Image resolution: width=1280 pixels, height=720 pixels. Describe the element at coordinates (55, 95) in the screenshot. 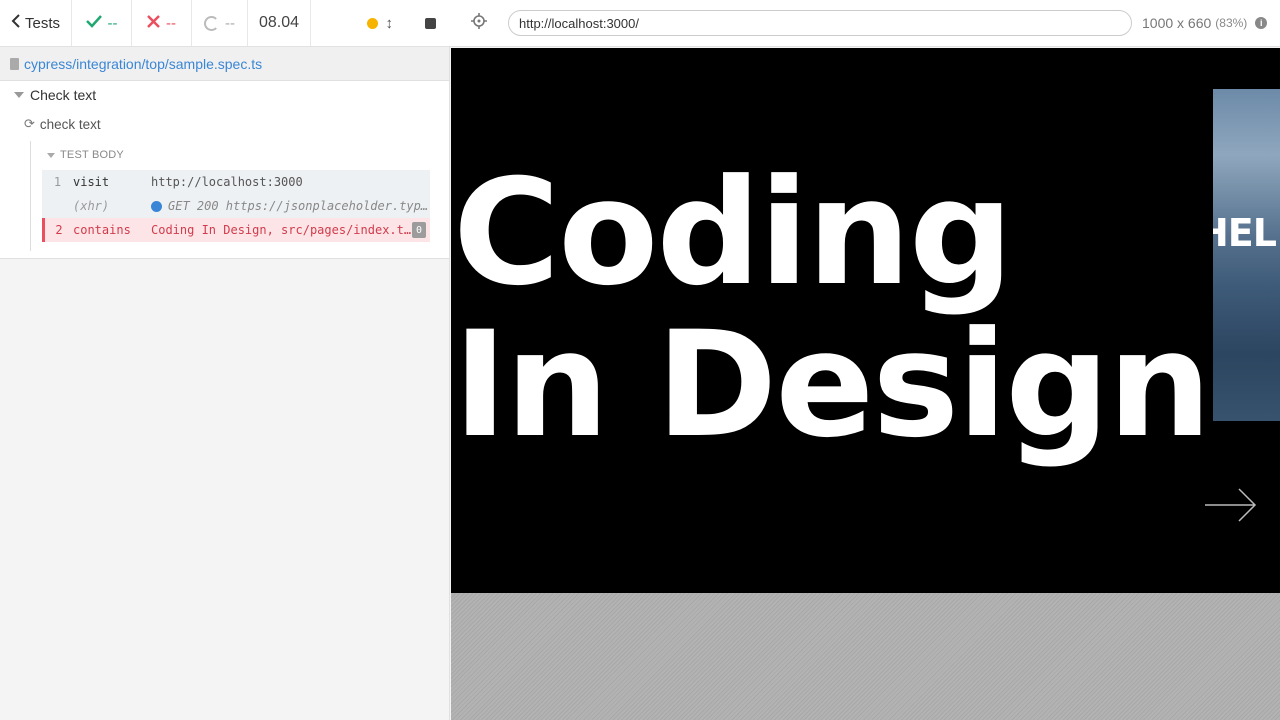

I see `suite-title: Check text` at that location.